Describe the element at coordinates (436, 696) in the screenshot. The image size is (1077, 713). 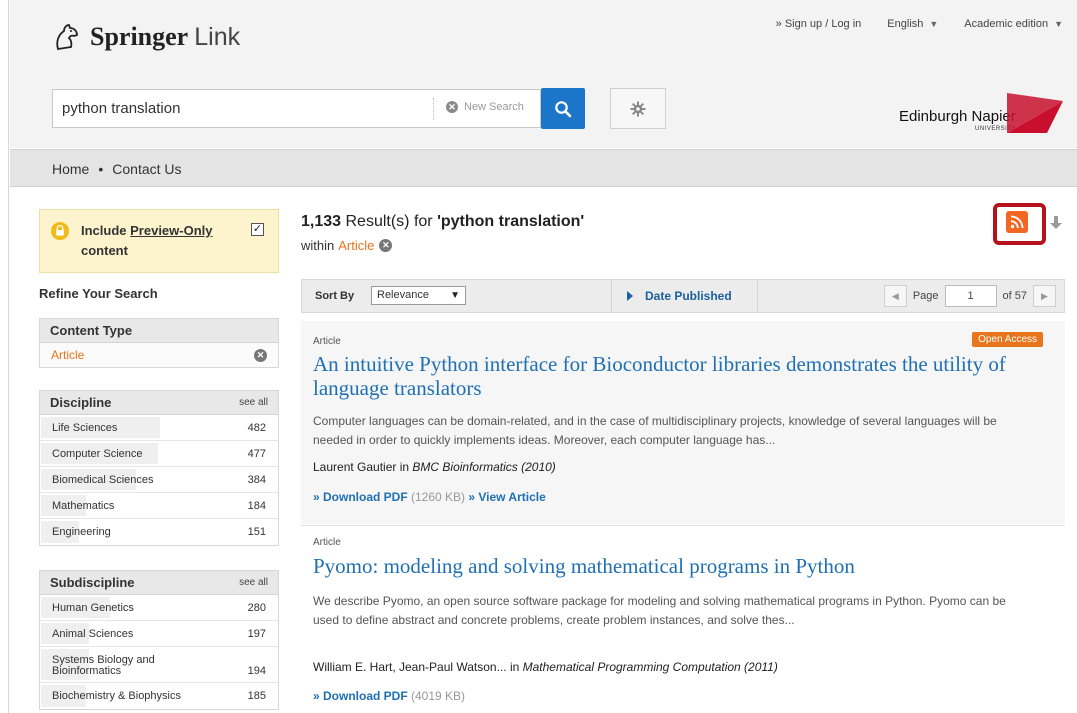
I see `pdf-size: (4019 KB)` at that location.